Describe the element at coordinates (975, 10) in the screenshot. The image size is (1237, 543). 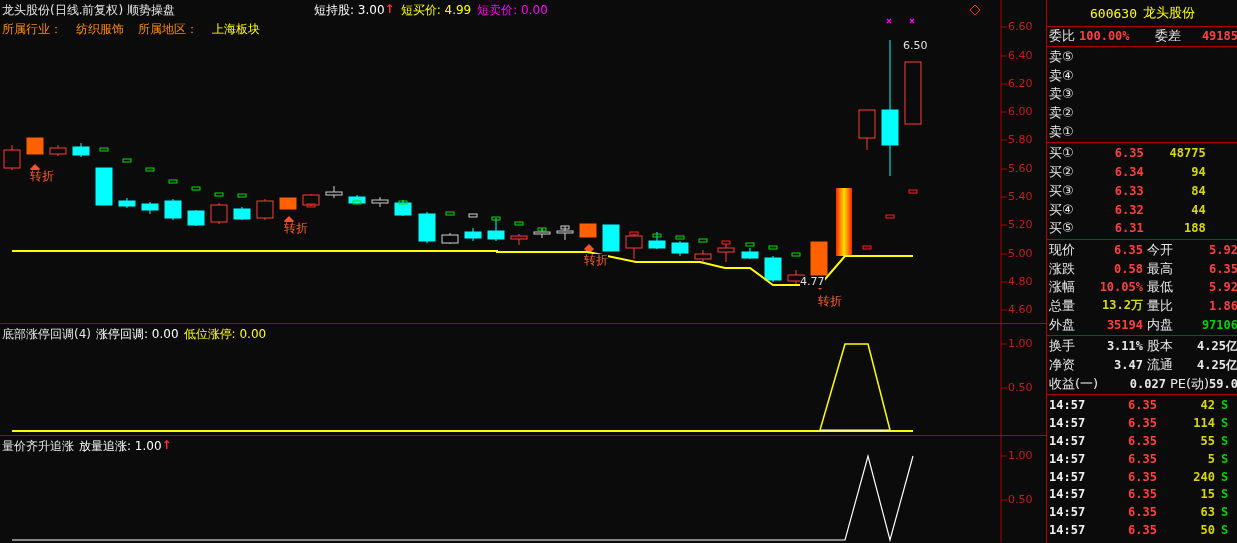
I see `diamond-icon` at that location.